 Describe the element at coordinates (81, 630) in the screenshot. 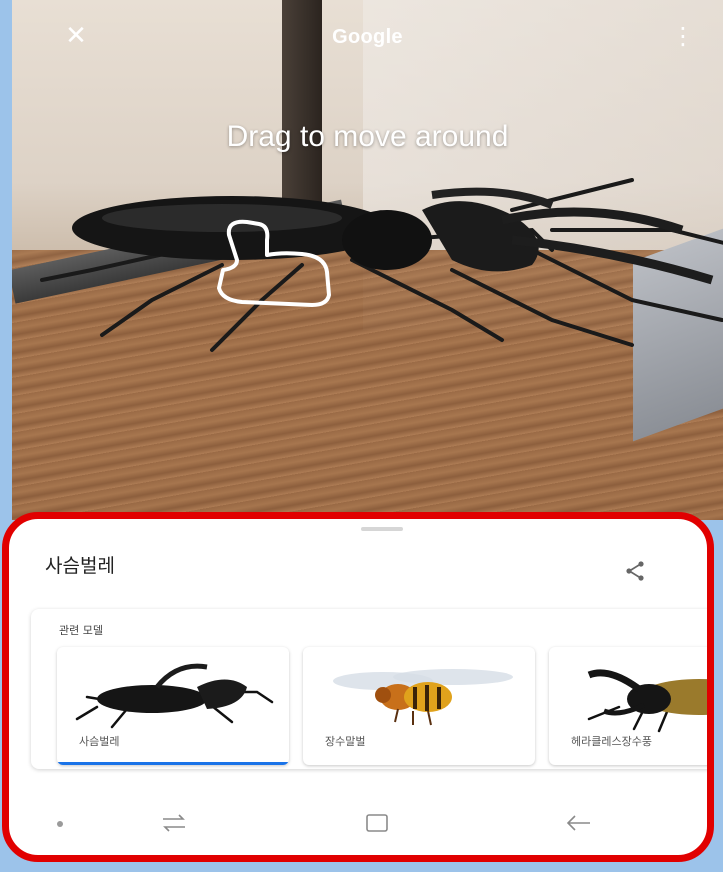

I see `related-models-label: 관련 모델` at that location.